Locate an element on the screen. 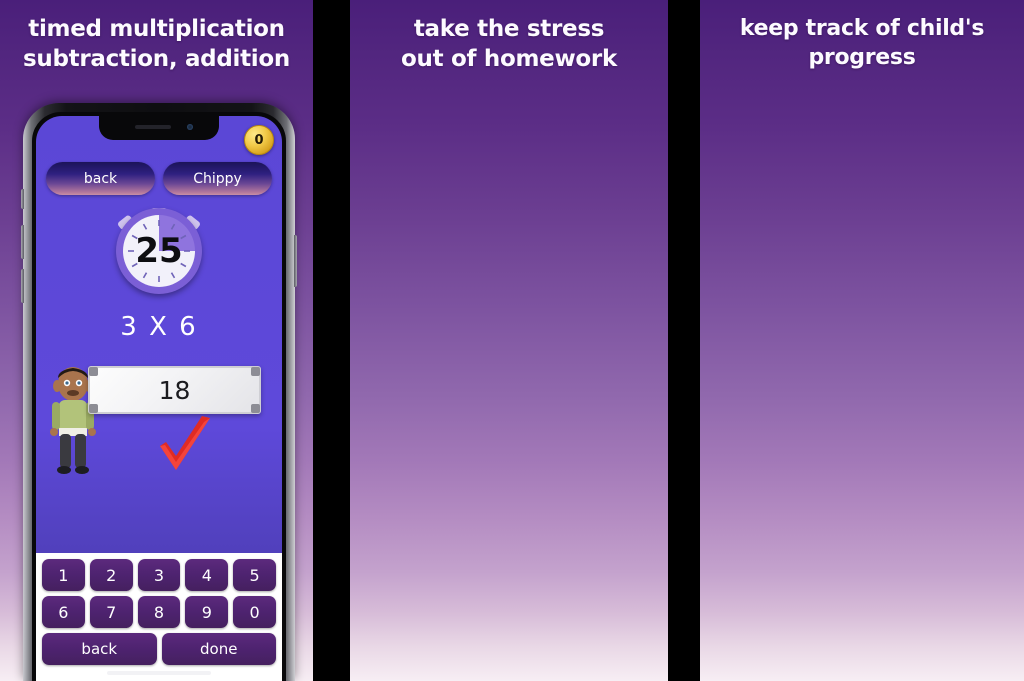 The image size is (1024, 681). stopwatch-timer: 25 is located at coordinates (159, 251).